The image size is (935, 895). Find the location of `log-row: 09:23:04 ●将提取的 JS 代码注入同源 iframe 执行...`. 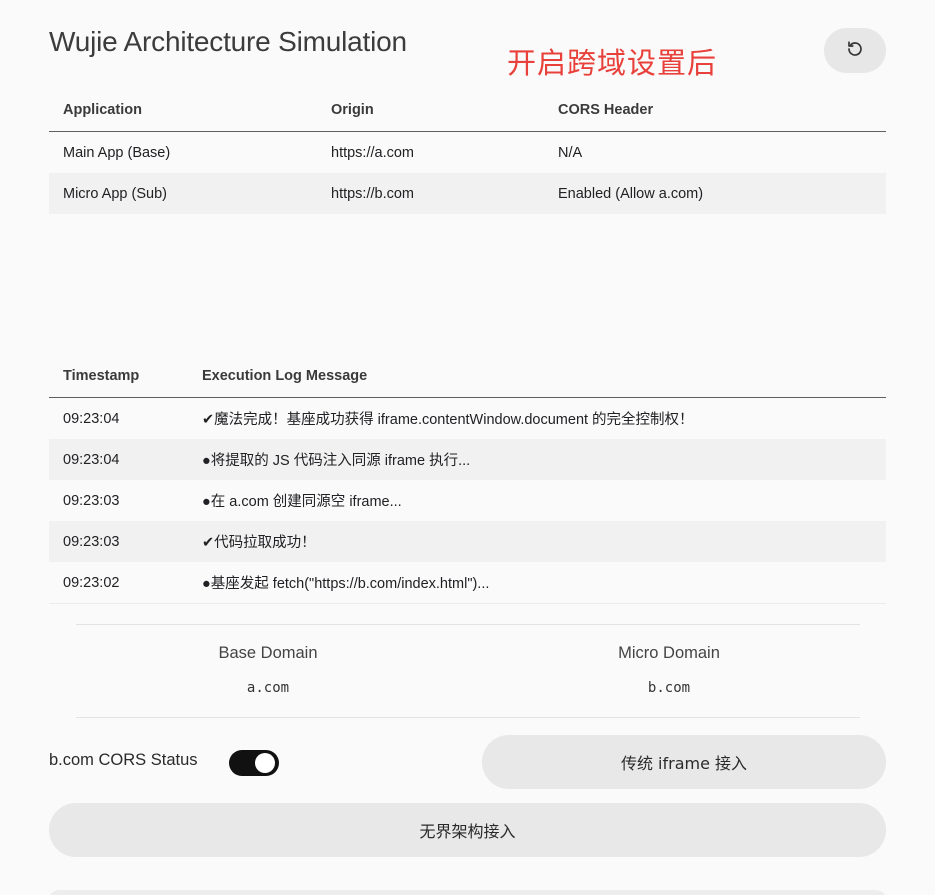

log-row: 09:23:04 ●将提取的 JS 代码注入同源 iframe 执行... is located at coordinates (467, 459).